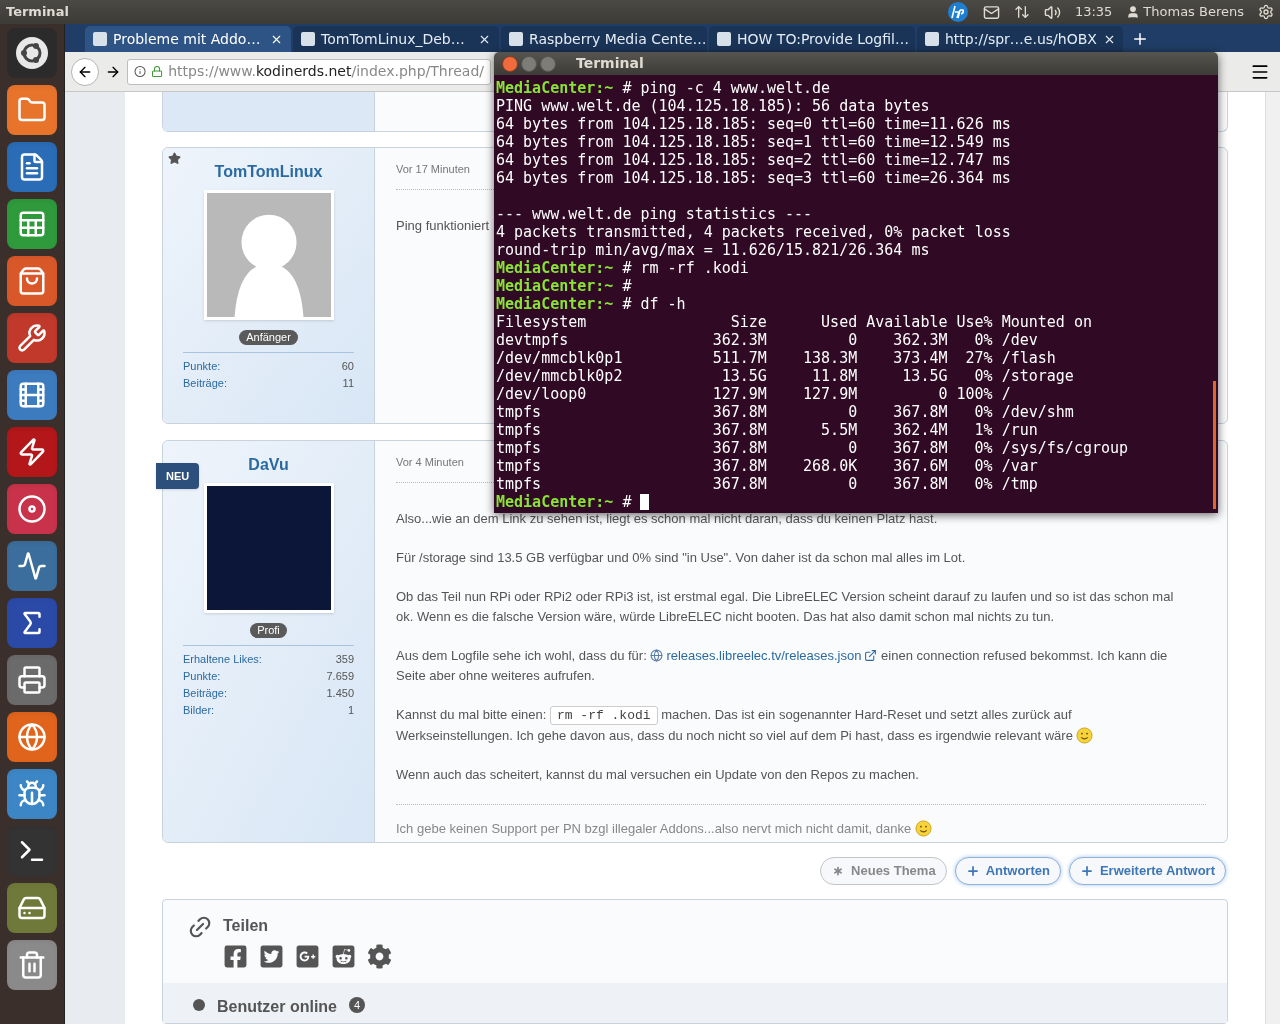  What do you see at coordinates (529, 63) in the screenshot?
I see `minimize-button` at bounding box center [529, 63].